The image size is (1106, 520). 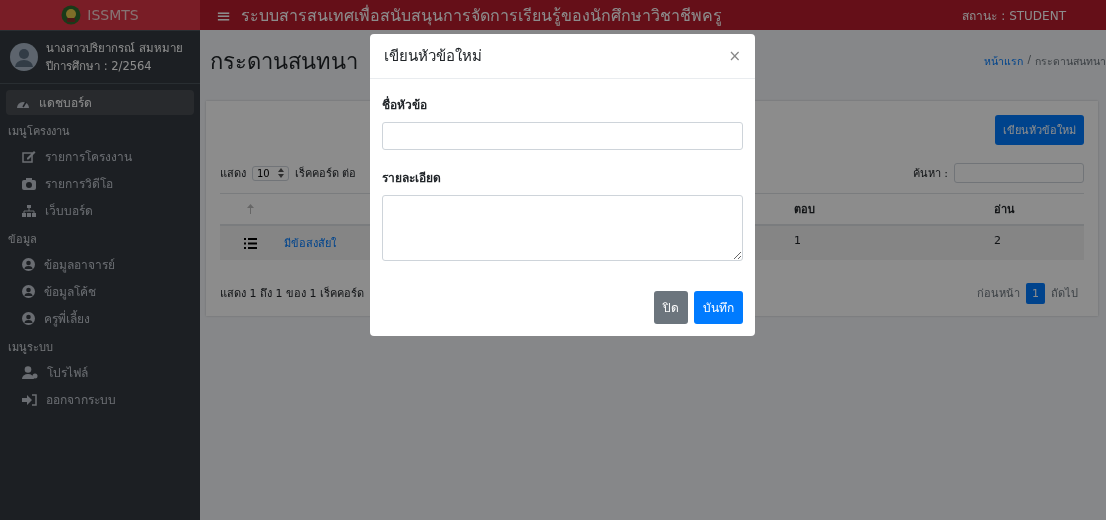 What do you see at coordinates (22, 240) in the screenshot?
I see `sidebar-section-label: ข้อมูล` at bounding box center [22, 240].